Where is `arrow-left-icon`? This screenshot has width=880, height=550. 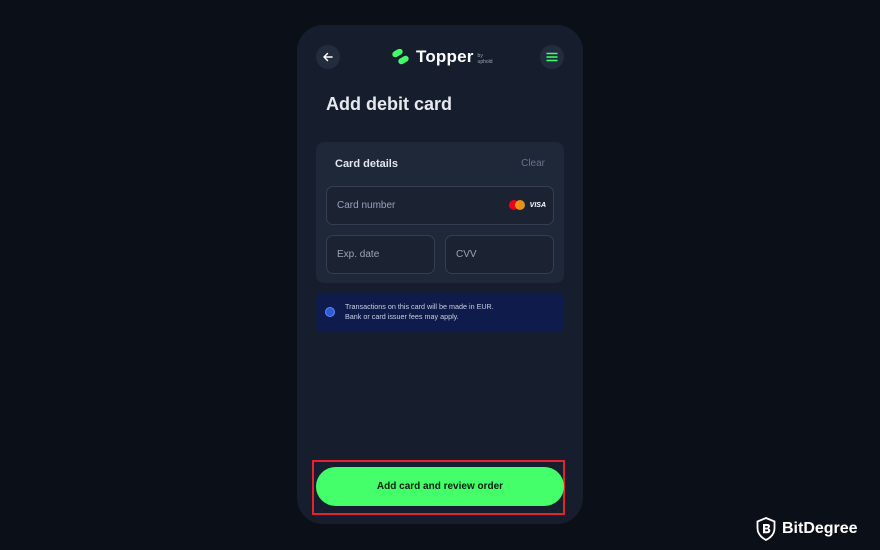
arrow-left-icon is located at coordinates (328, 57).